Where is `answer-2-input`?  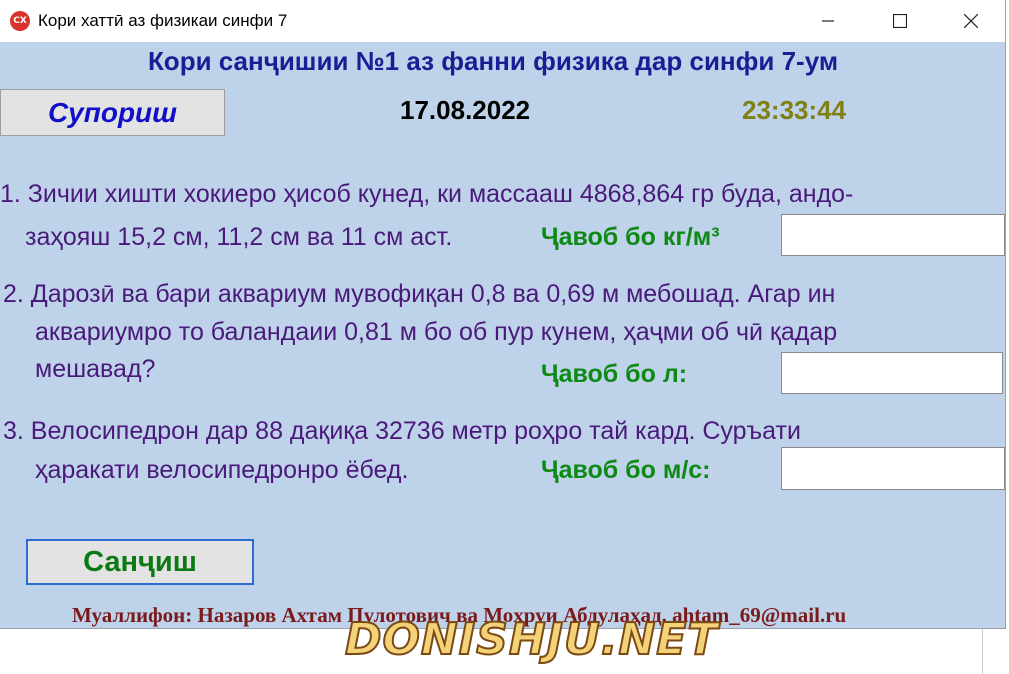 answer-2-input is located at coordinates (892, 373).